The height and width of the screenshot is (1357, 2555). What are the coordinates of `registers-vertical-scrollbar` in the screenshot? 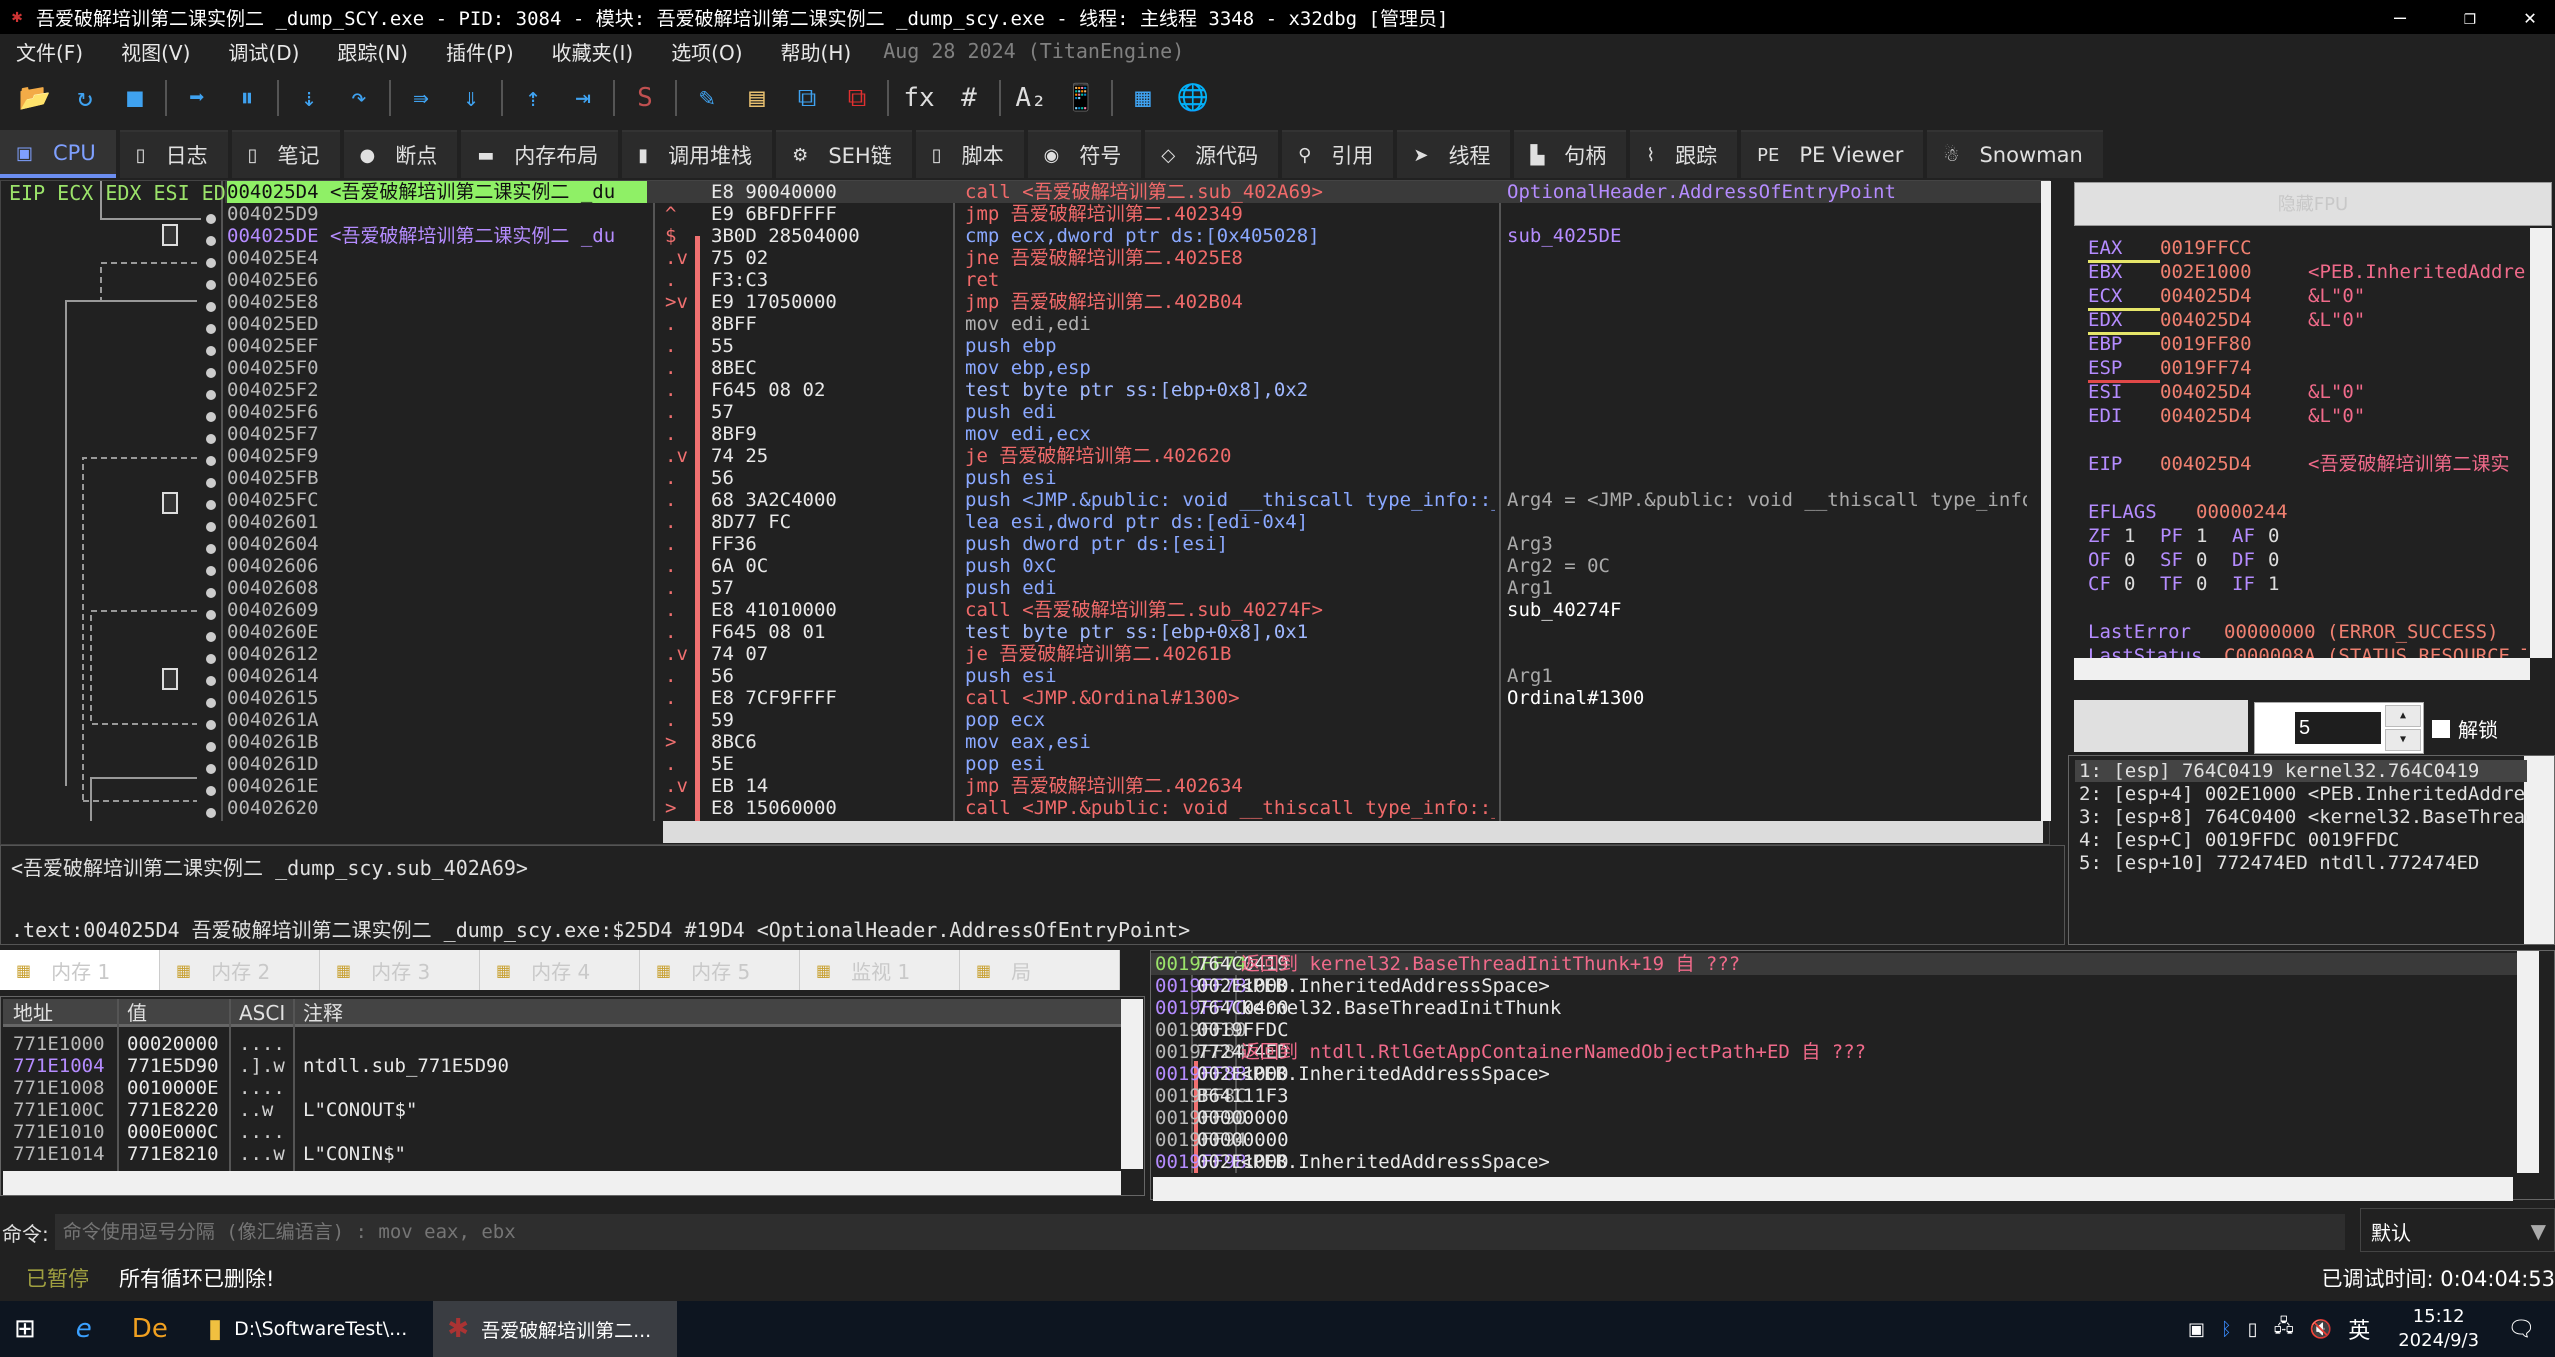 It's located at (2541, 443).